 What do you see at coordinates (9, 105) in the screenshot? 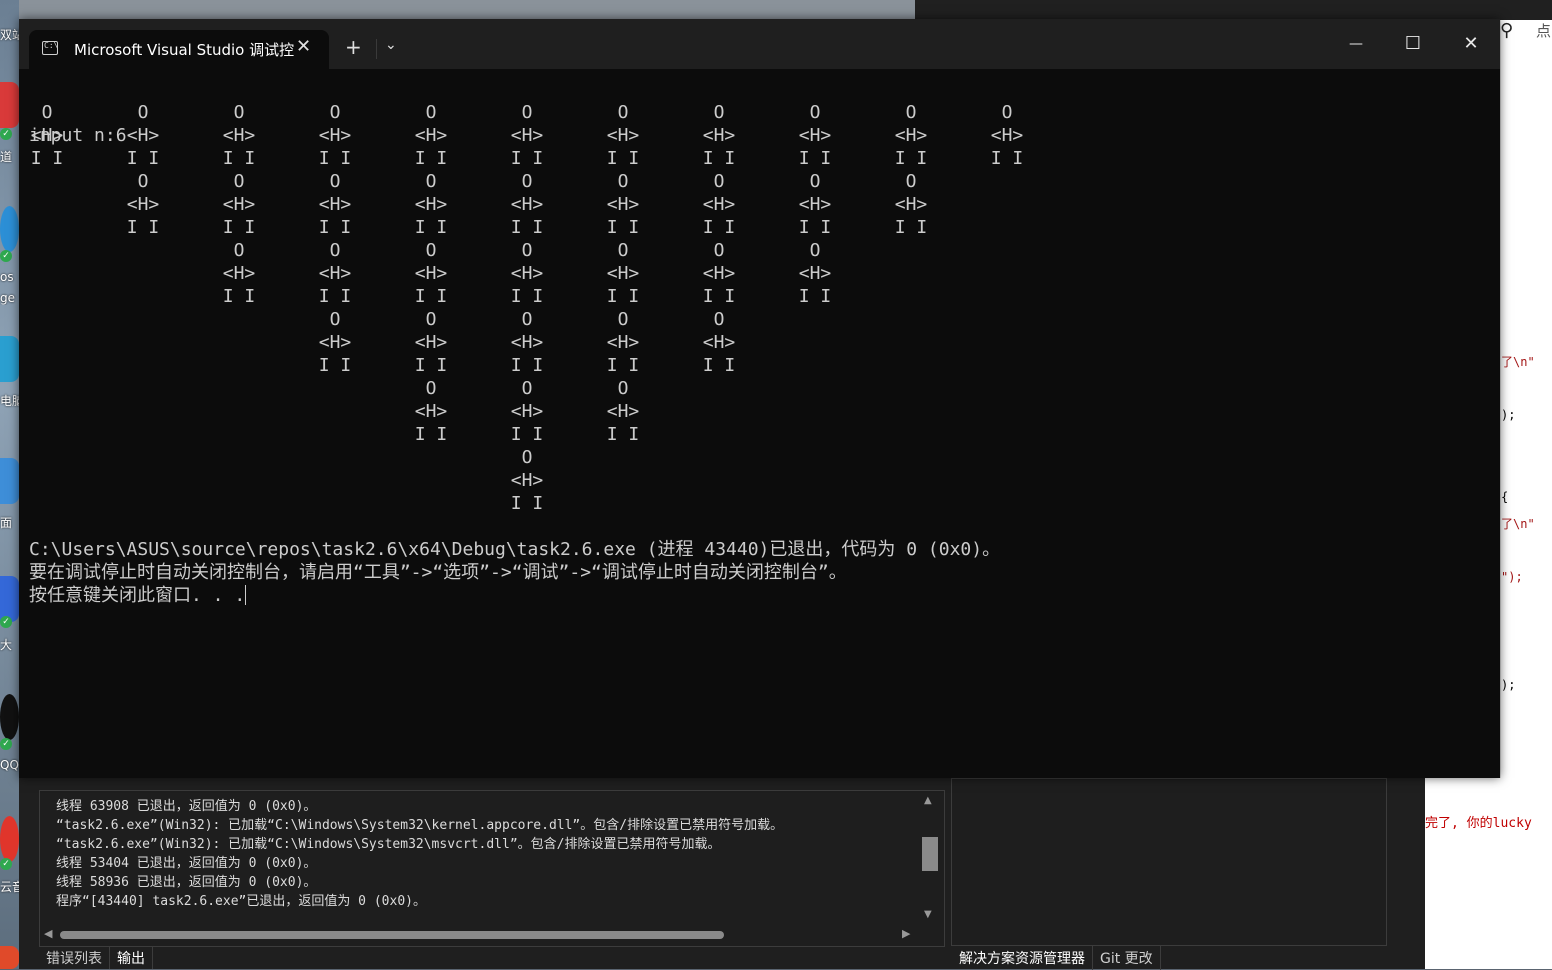
I see `app-icon-youdao` at bounding box center [9, 105].